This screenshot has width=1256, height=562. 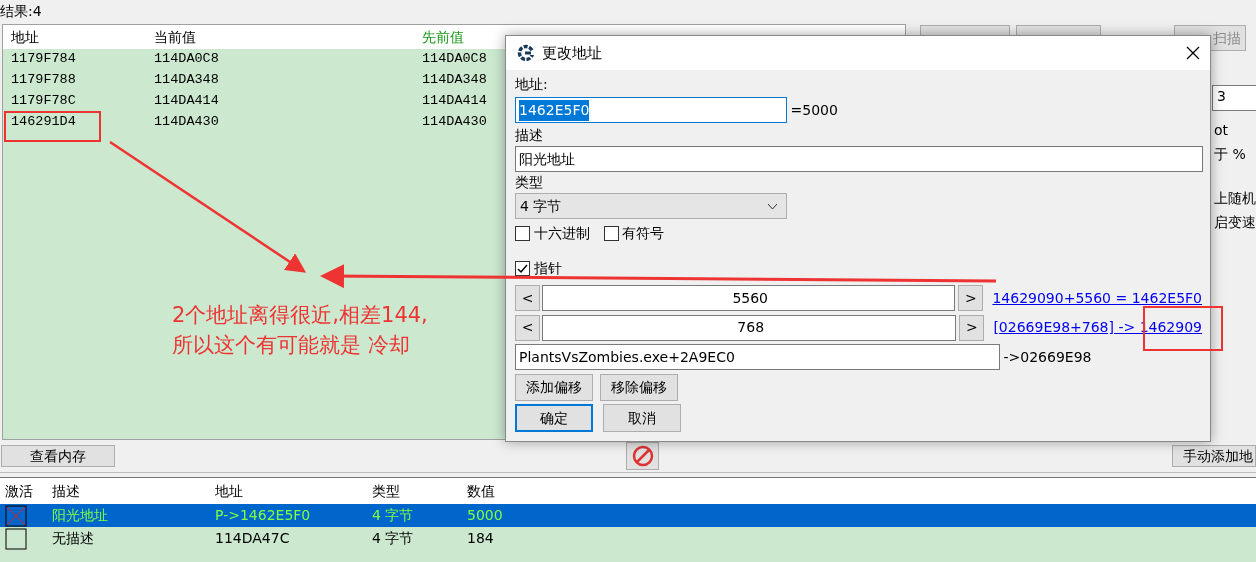 What do you see at coordinates (526, 53) in the screenshot?
I see `gear-icon` at bounding box center [526, 53].